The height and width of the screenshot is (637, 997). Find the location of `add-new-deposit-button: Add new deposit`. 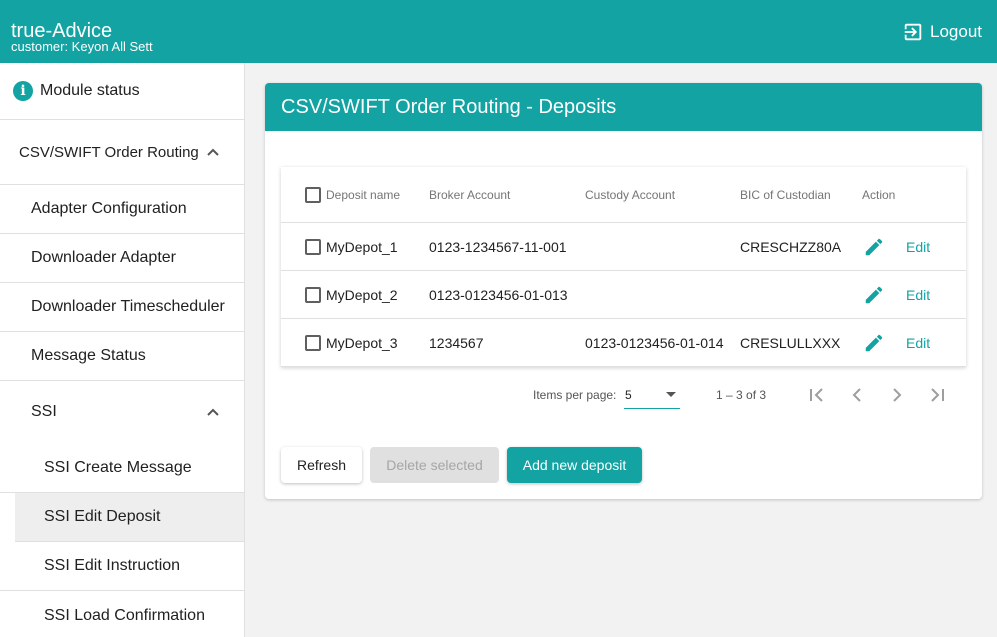

add-new-deposit-button: Add new deposit is located at coordinates (574, 465).